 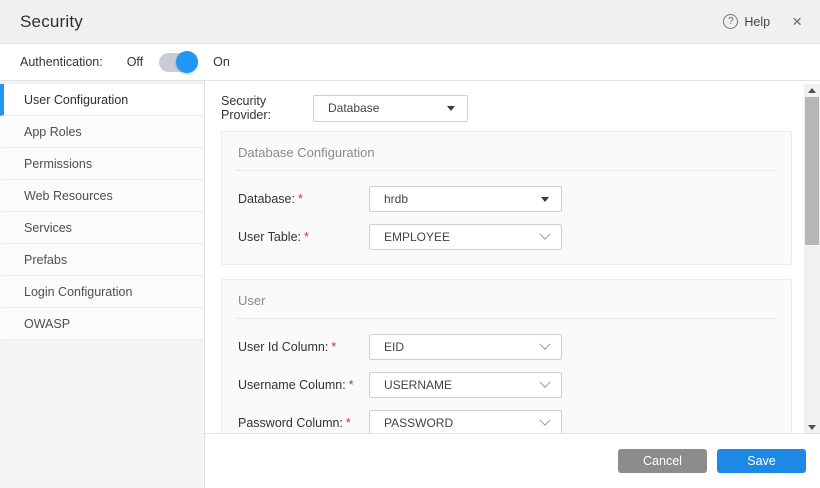 What do you see at coordinates (102, 228) in the screenshot?
I see `sidebar-item-services: Services` at bounding box center [102, 228].